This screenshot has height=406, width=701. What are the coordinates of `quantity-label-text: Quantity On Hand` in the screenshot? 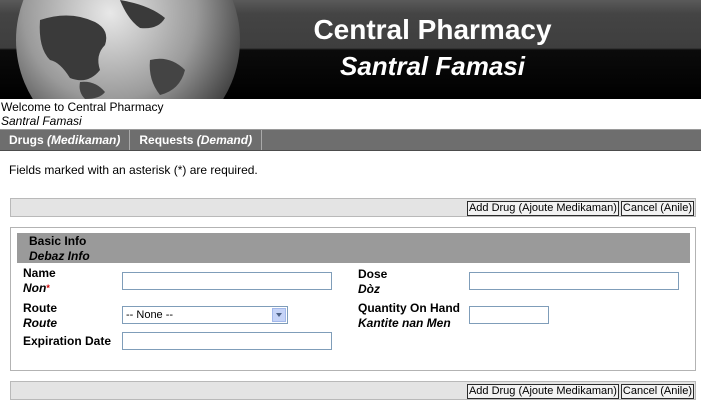 It's located at (409, 308).